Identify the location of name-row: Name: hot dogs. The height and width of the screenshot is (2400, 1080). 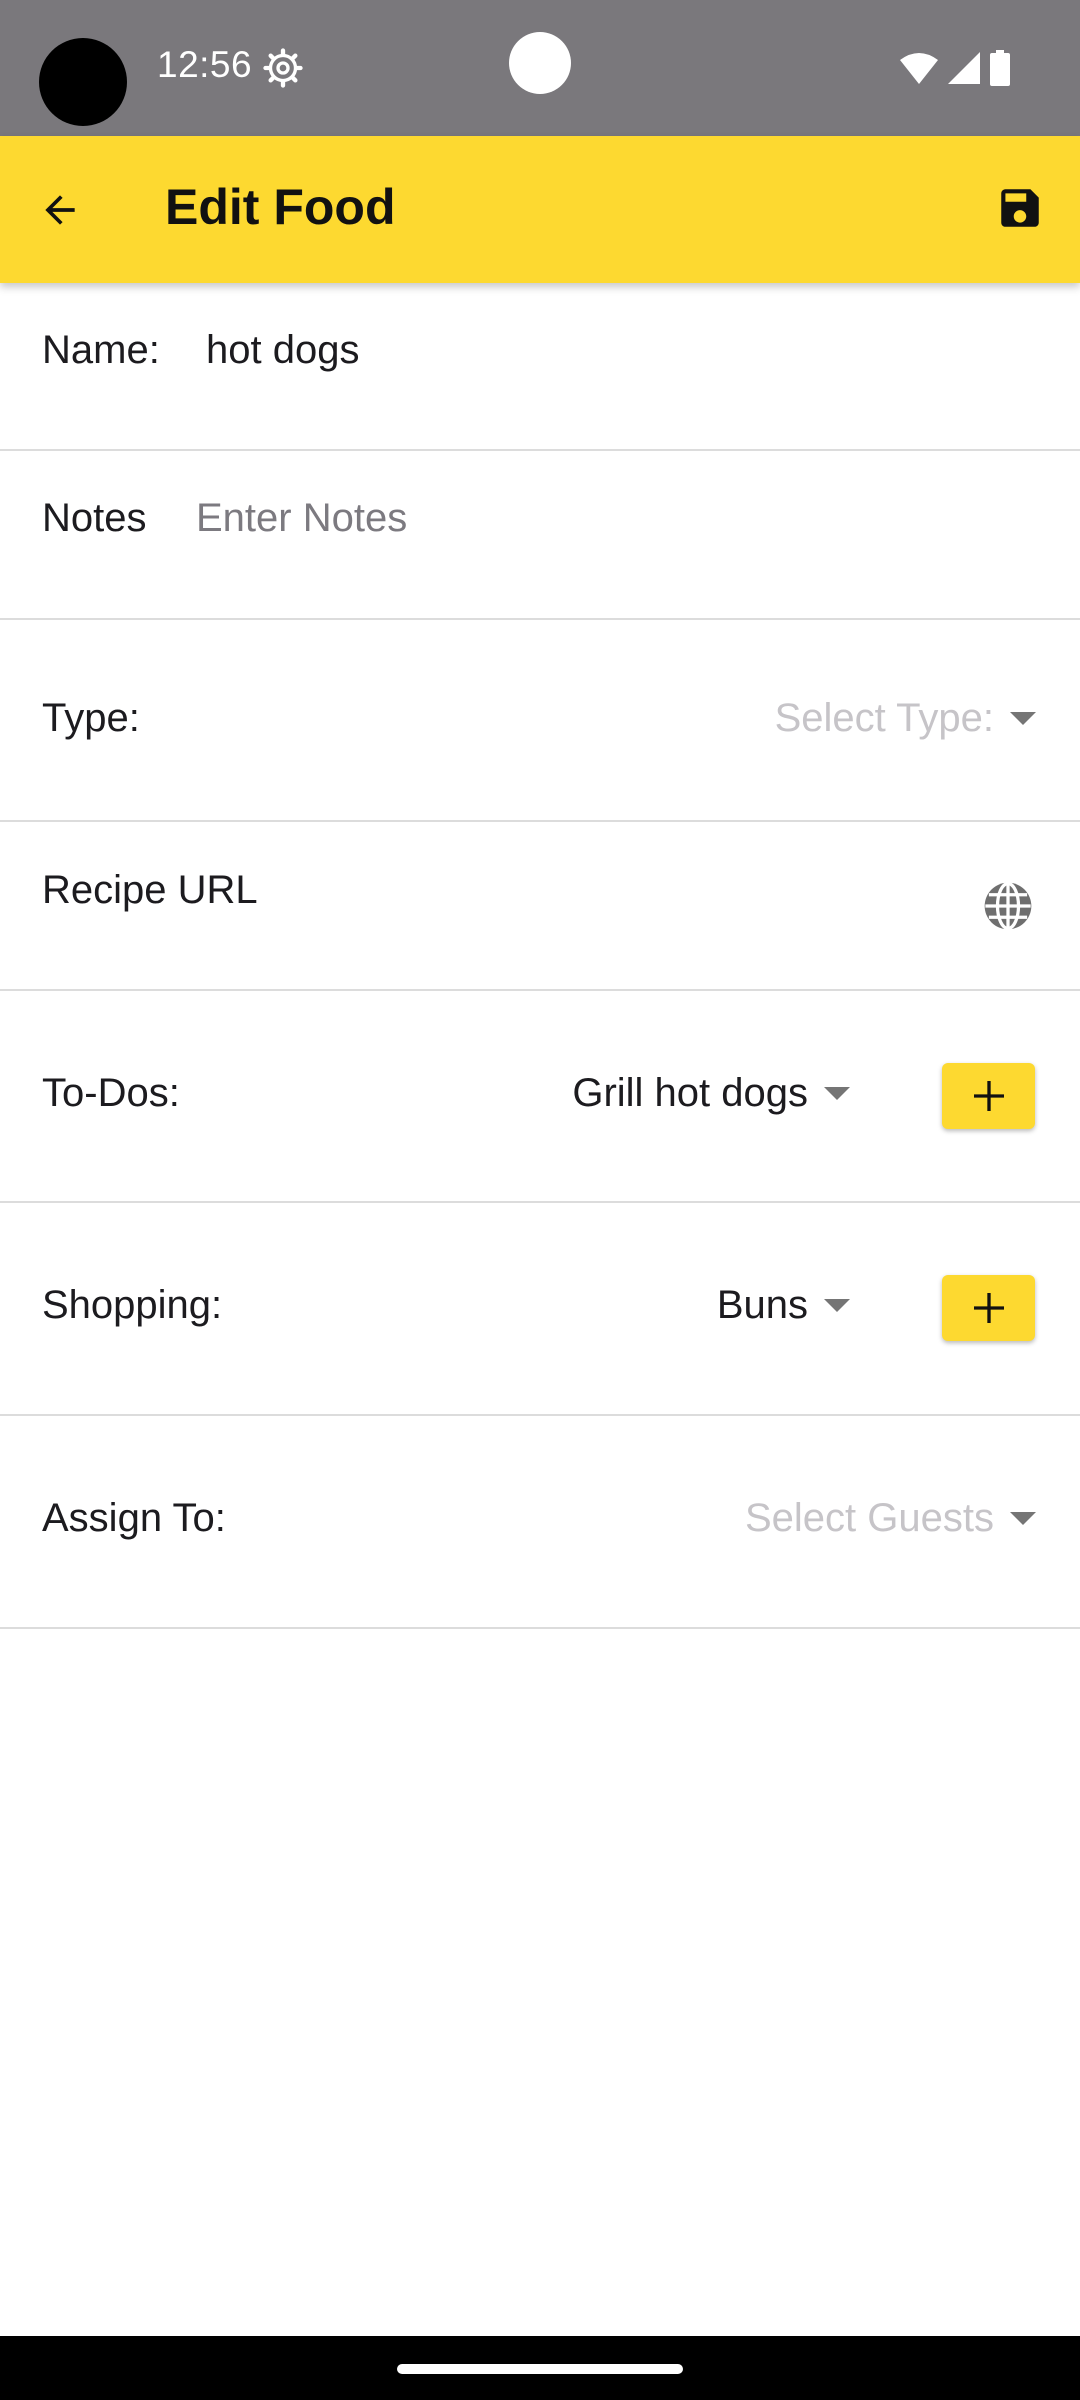
(540, 367).